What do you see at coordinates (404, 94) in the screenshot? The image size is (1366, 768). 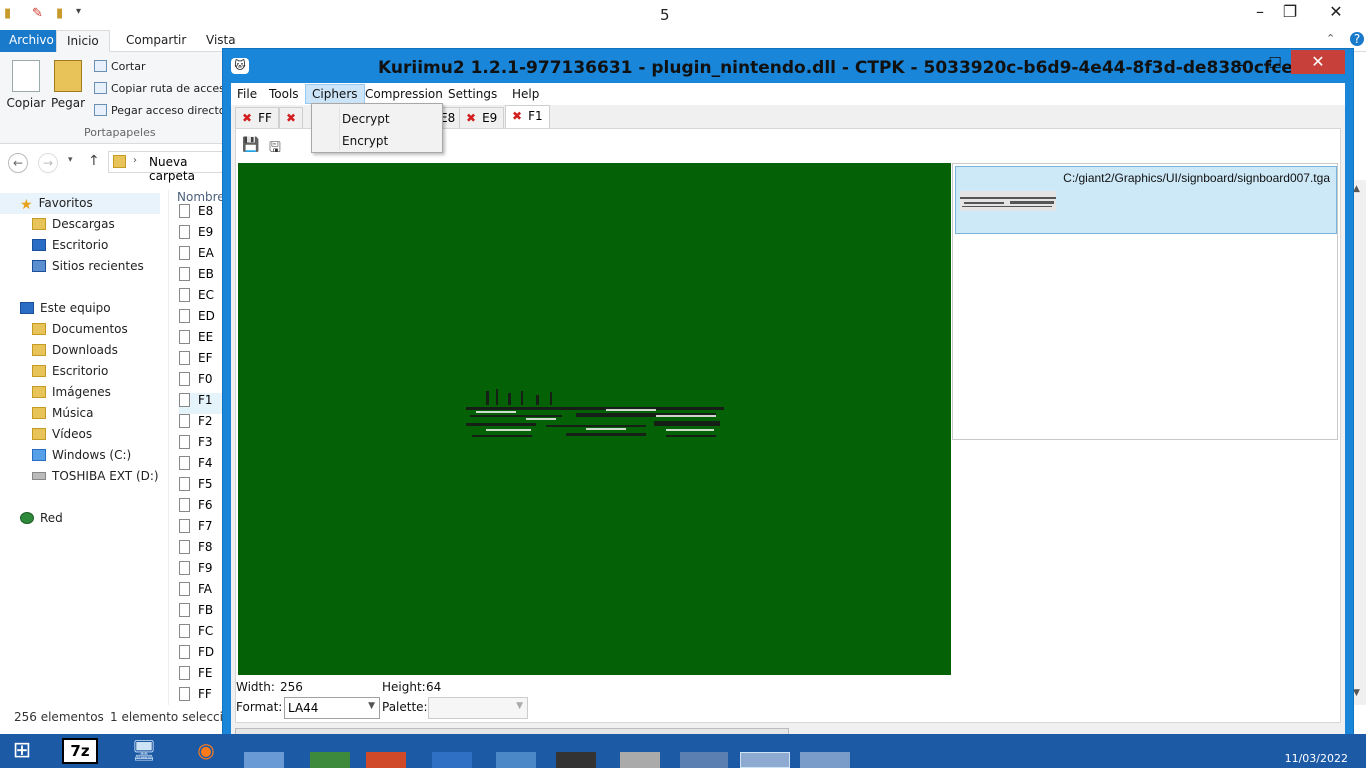 I see `menu-compression: Compression` at bounding box center [404, 94].